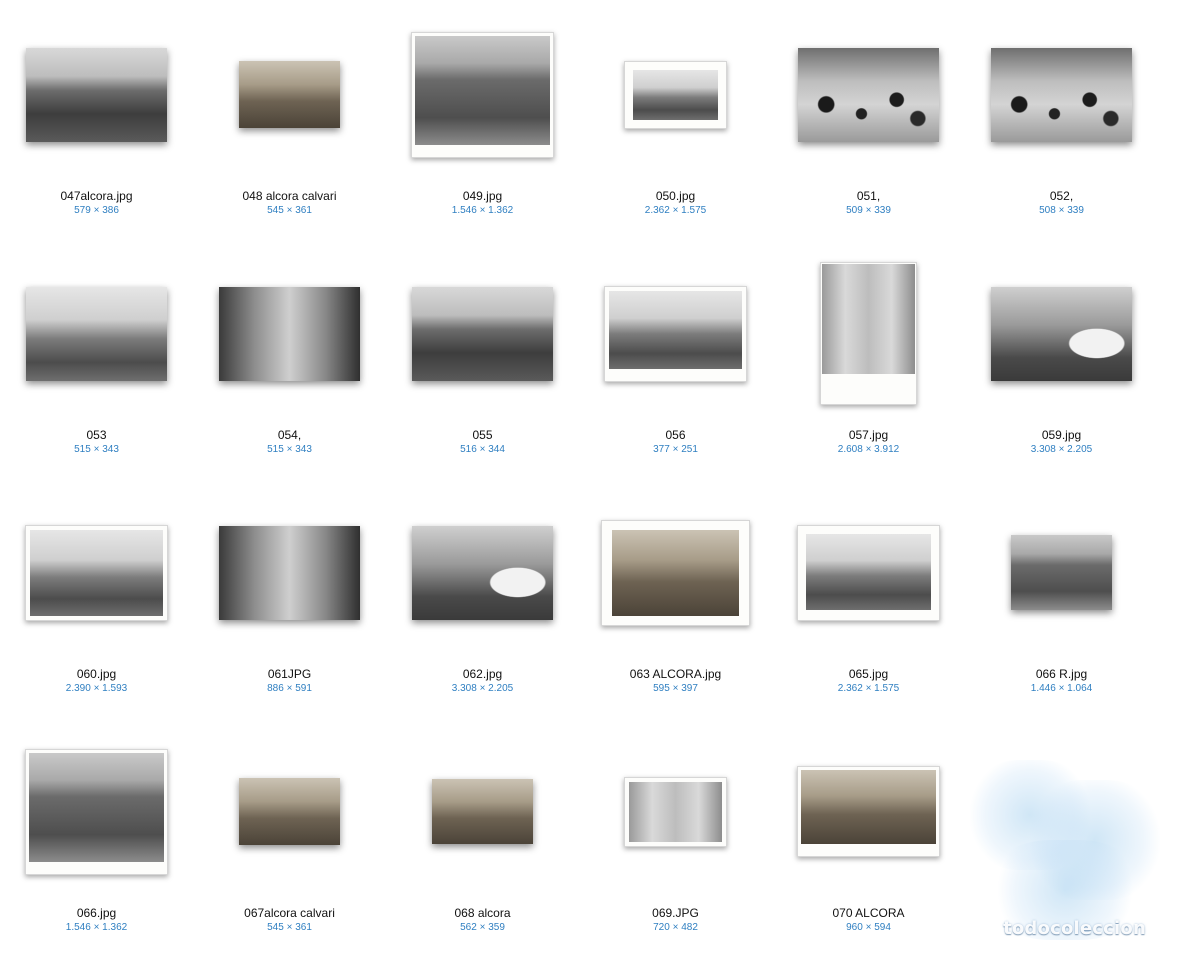  What do you see at coordinates (289, 913) in the screenshot?
I see `file-name: 067alcora calvari` at bounding box center [289, 913].